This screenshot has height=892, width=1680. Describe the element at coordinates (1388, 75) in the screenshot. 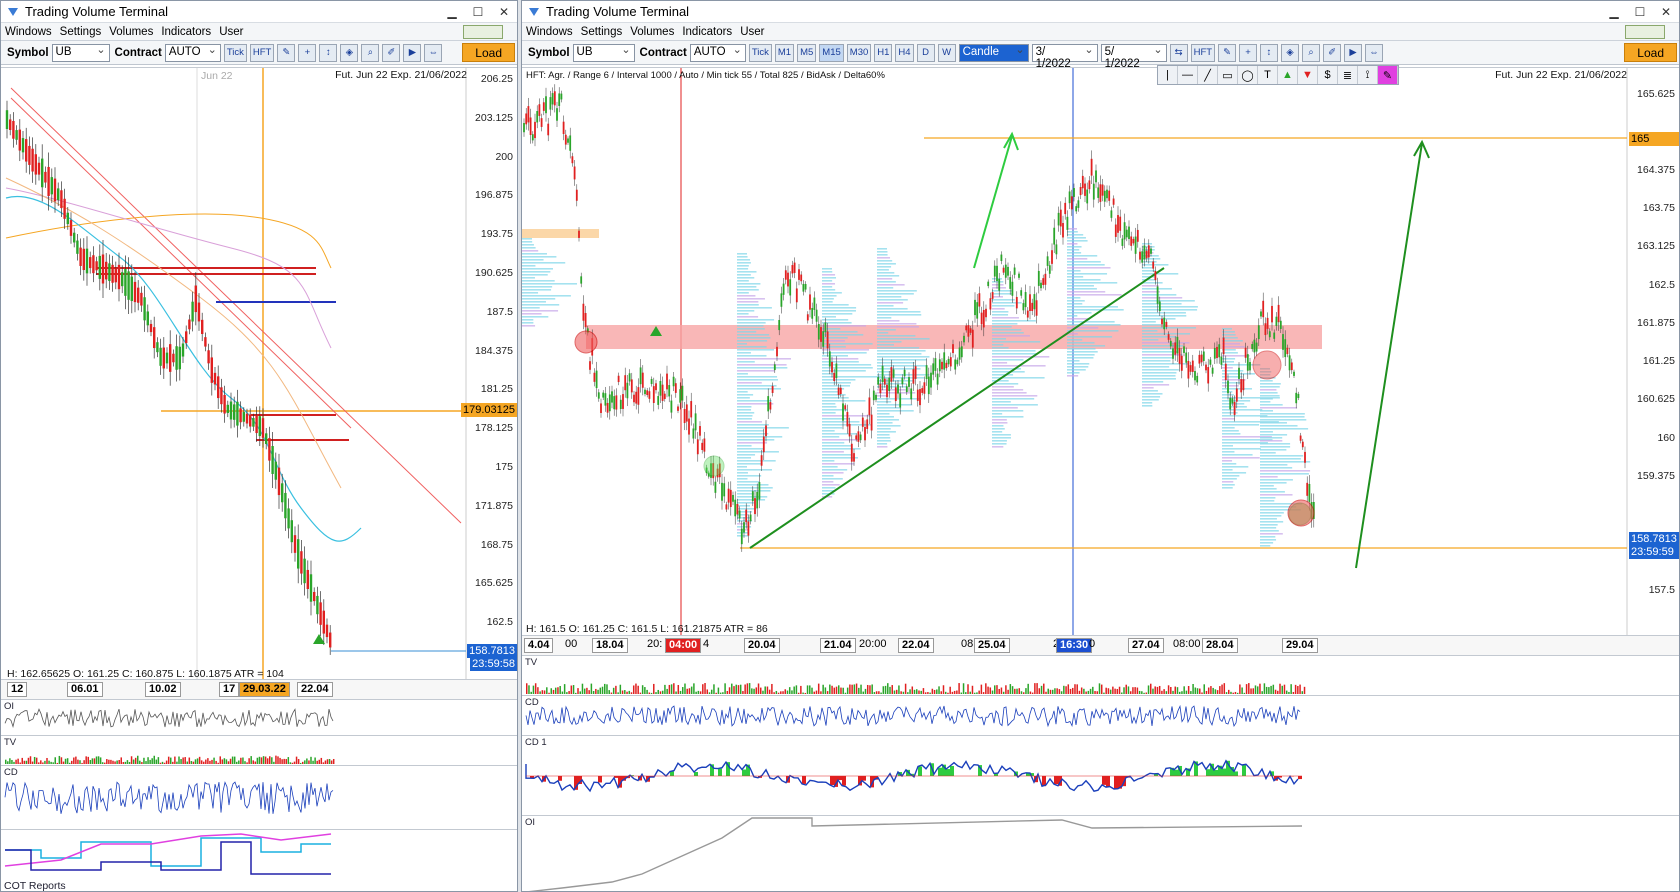

I see `color-picker-icon: ✎` at that location.